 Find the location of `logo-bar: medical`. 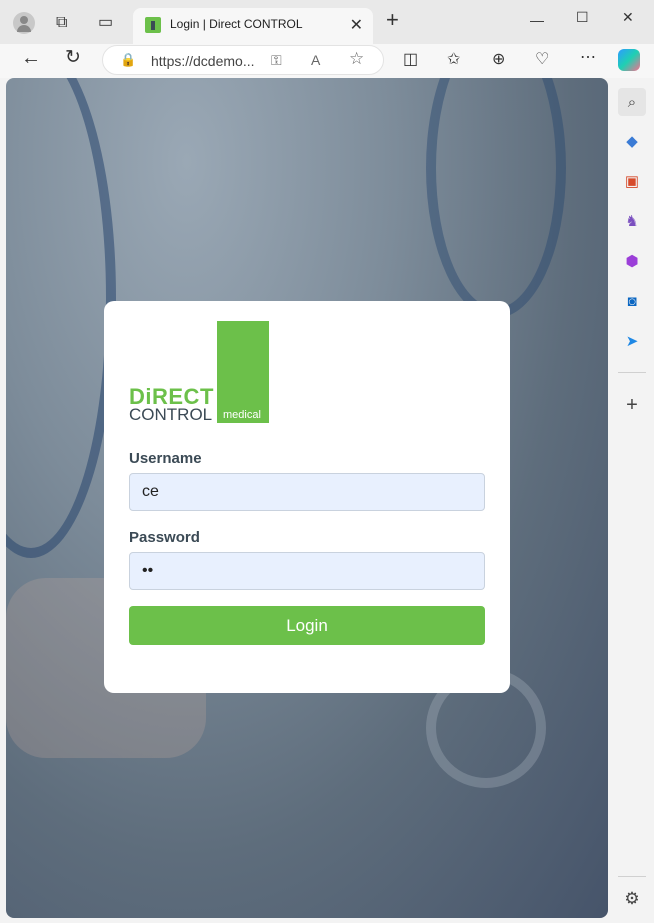

logo-bar: medical is located at coordinates (243, 372).